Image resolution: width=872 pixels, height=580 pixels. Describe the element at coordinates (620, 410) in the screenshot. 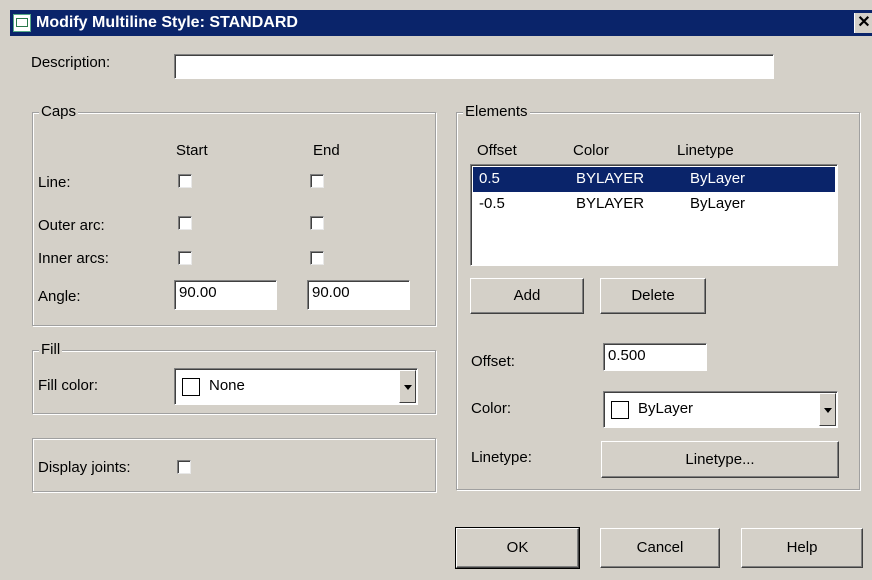

I see `color-swatch` at that location.